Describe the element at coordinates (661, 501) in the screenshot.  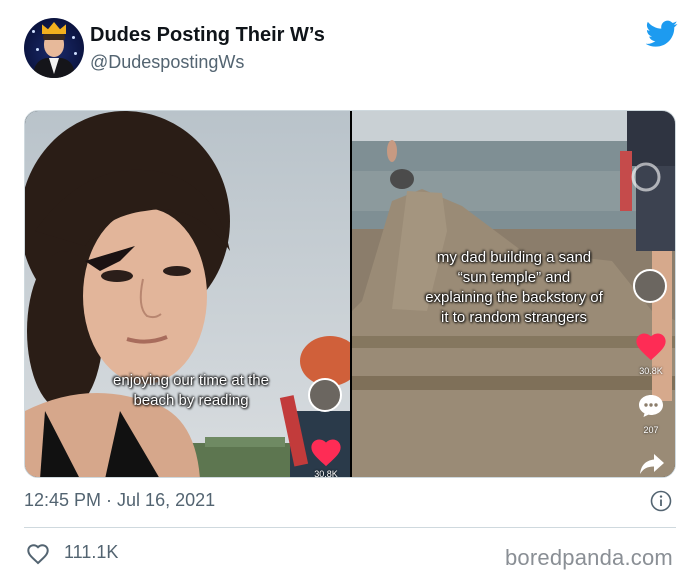
I see `info-icon` at that location.